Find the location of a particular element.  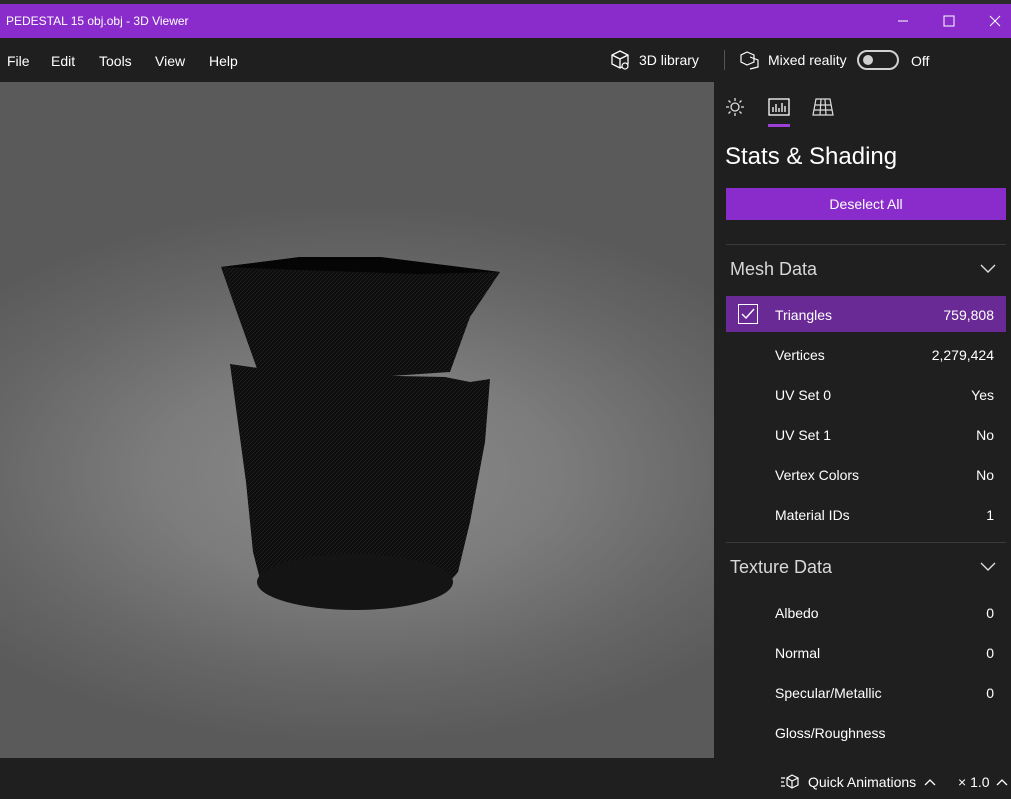

row-label: Vertices is located at coordinates (800, 355).